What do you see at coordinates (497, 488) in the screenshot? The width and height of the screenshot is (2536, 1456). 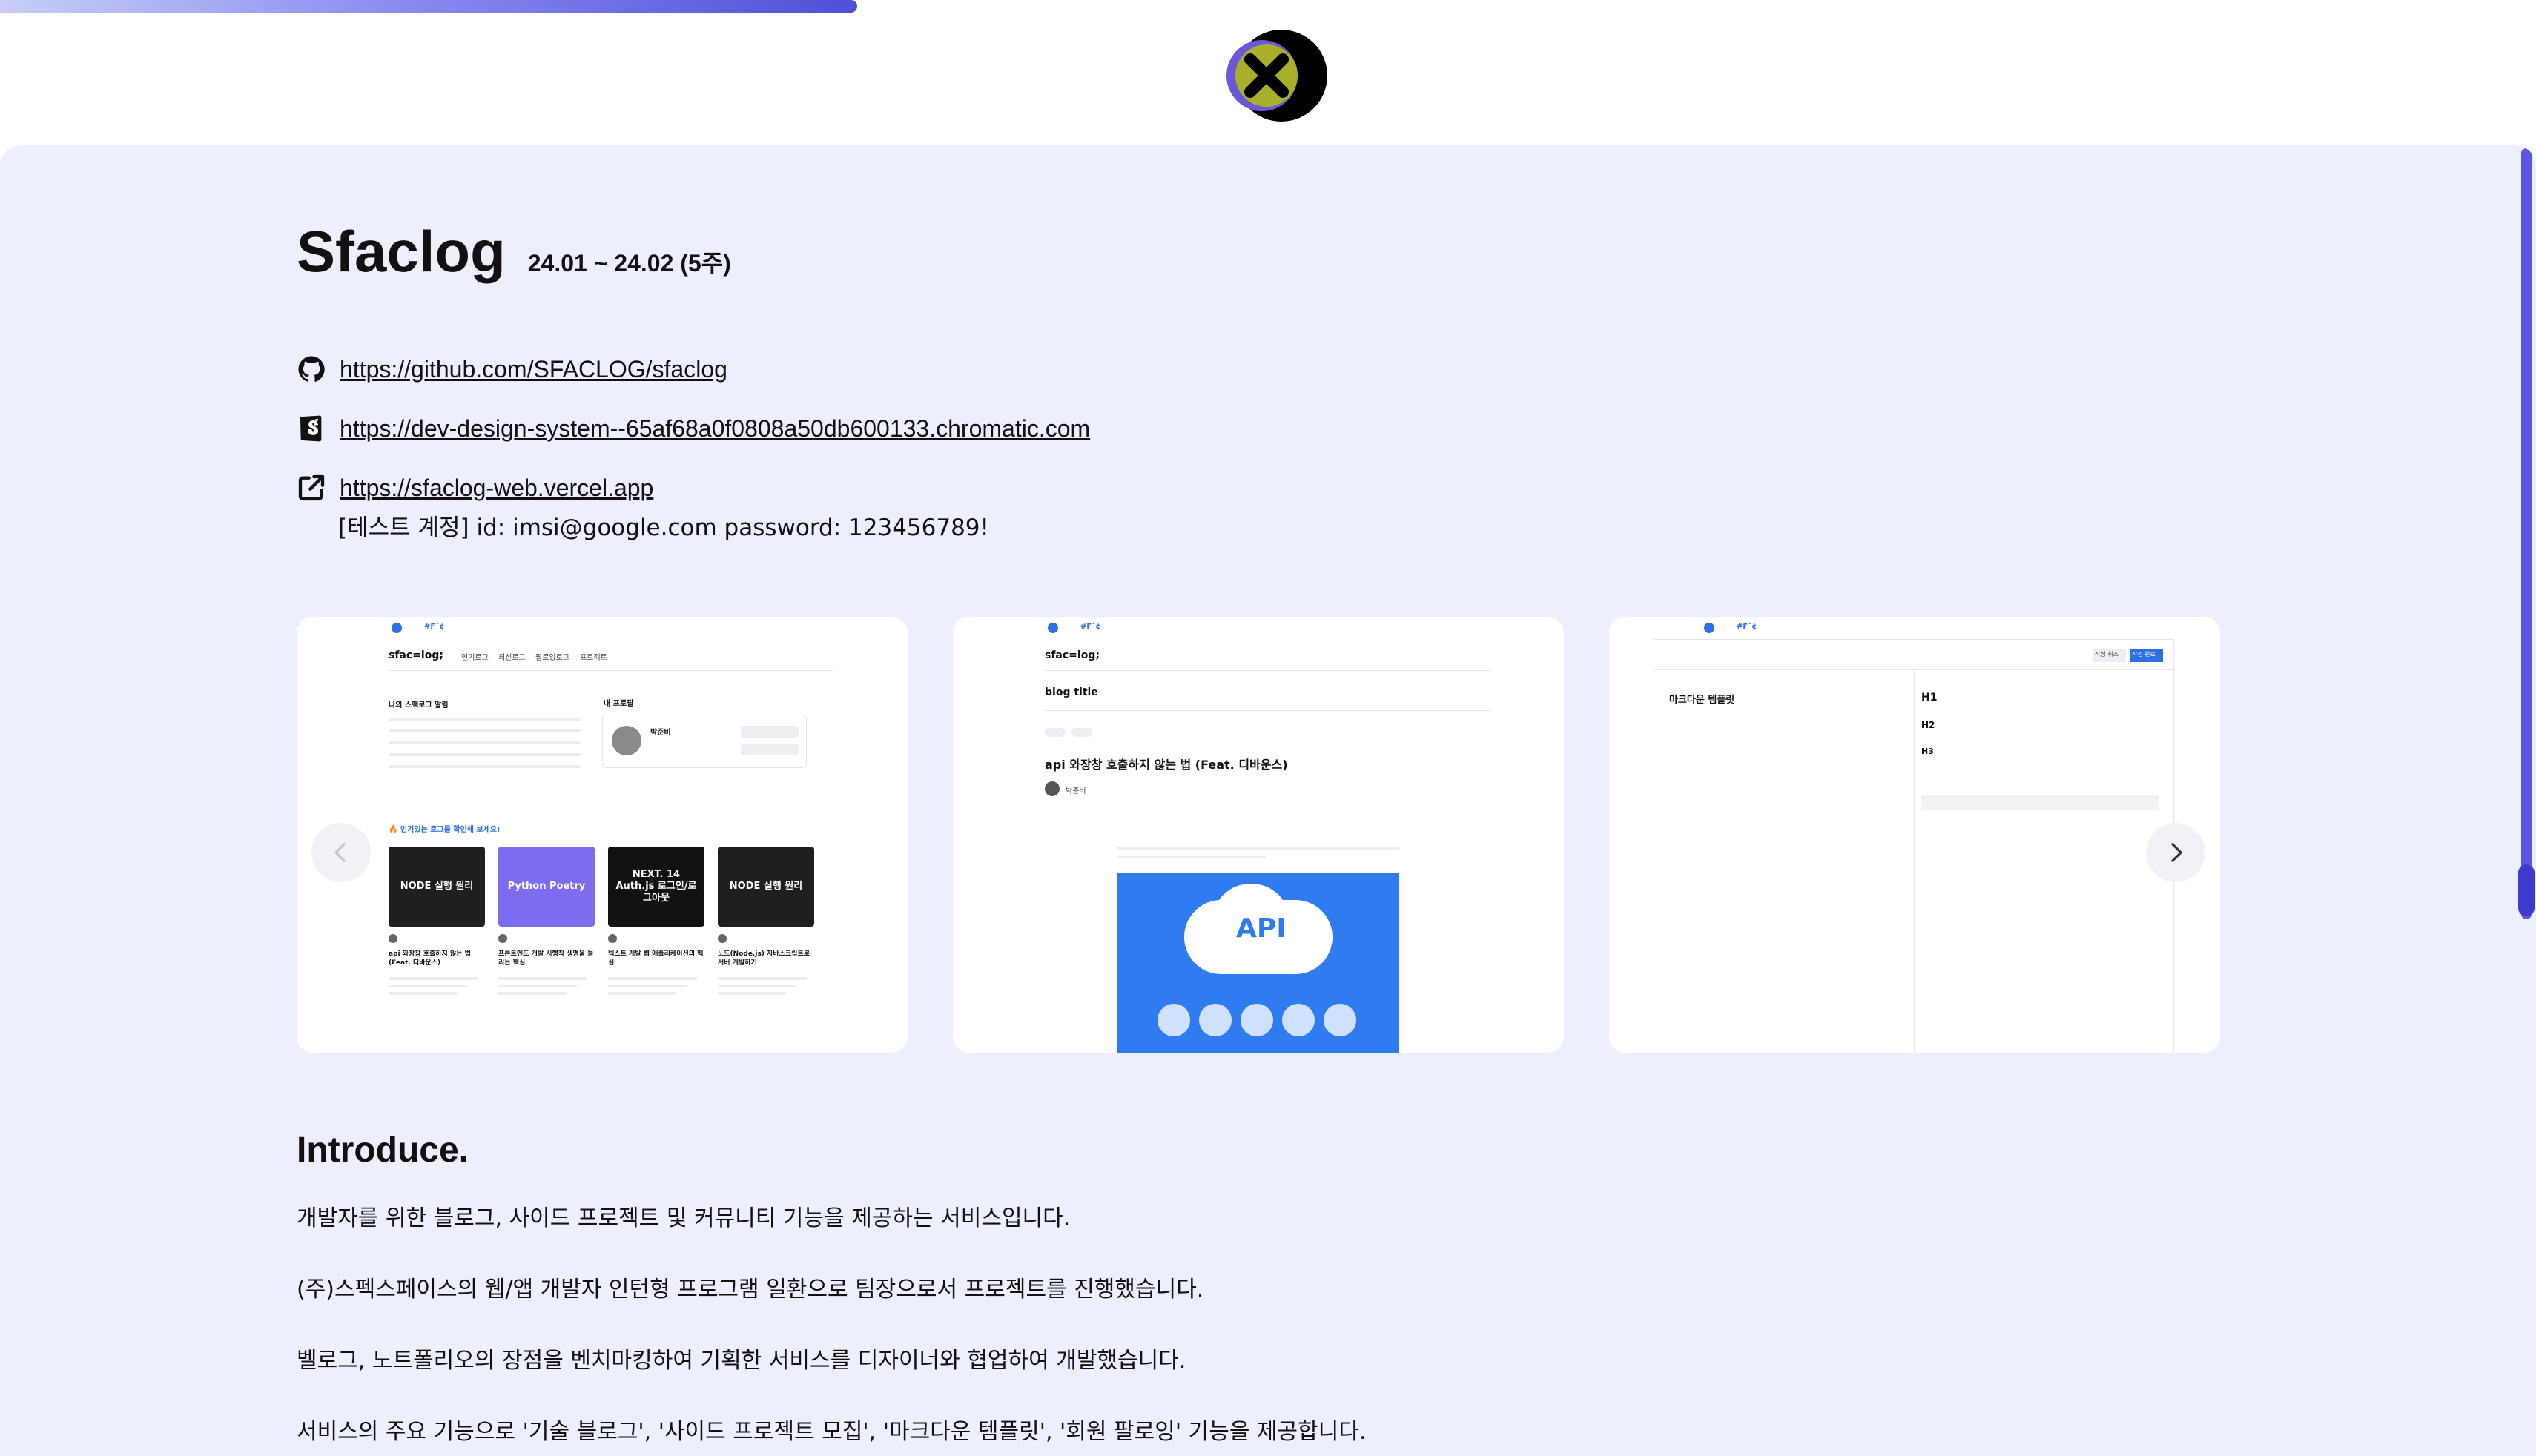 I see `website-link: https://sfaclog-web.vercel.app` at bounding box center [497, 488].